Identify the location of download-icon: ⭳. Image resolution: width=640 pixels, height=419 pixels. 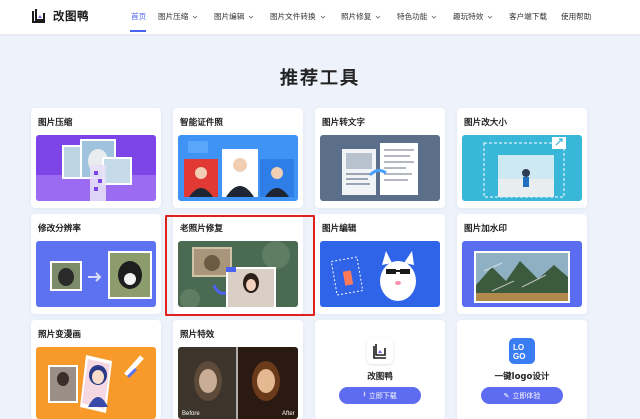
(364, 394).